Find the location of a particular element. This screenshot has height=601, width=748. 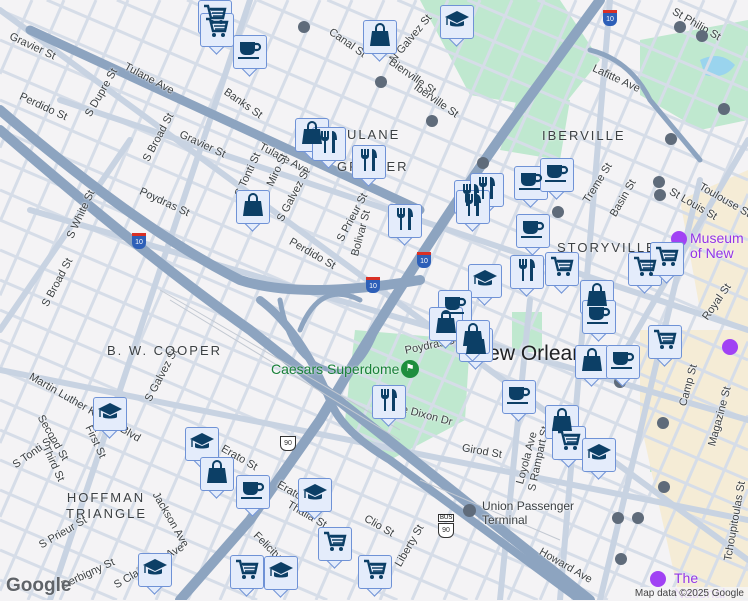

i10-shield: 10 is located at coordinates (373, 285).